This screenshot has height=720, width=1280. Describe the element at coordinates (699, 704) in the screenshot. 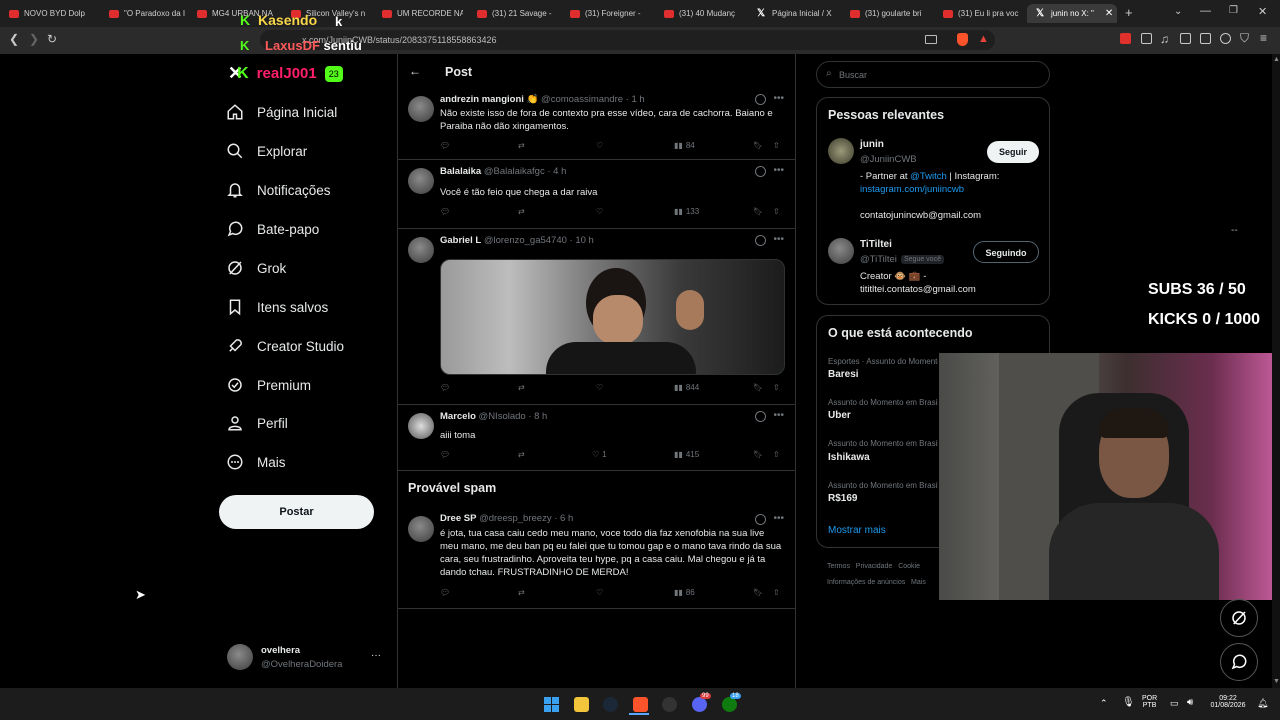

I see `discord-icon` at that location.